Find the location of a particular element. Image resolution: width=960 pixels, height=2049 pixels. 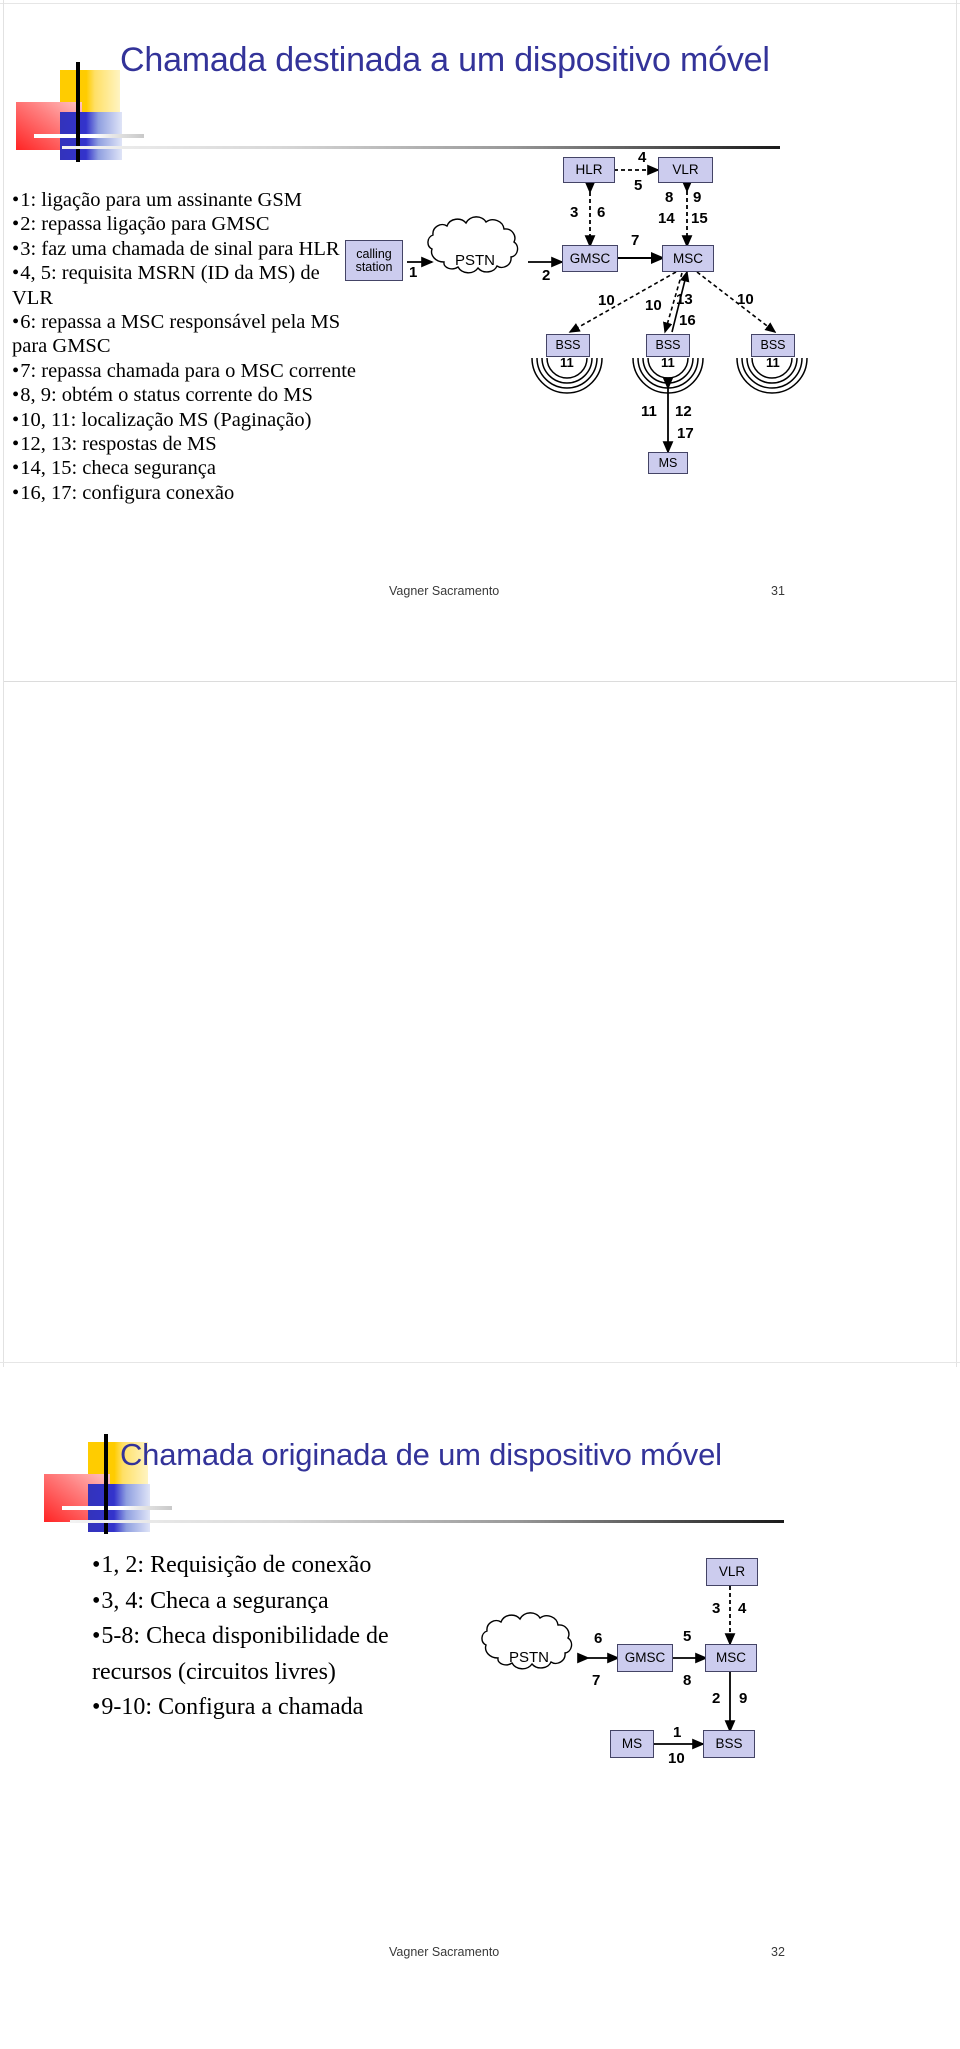

node-bss-left: BSS is located at coordinates (568, 345).